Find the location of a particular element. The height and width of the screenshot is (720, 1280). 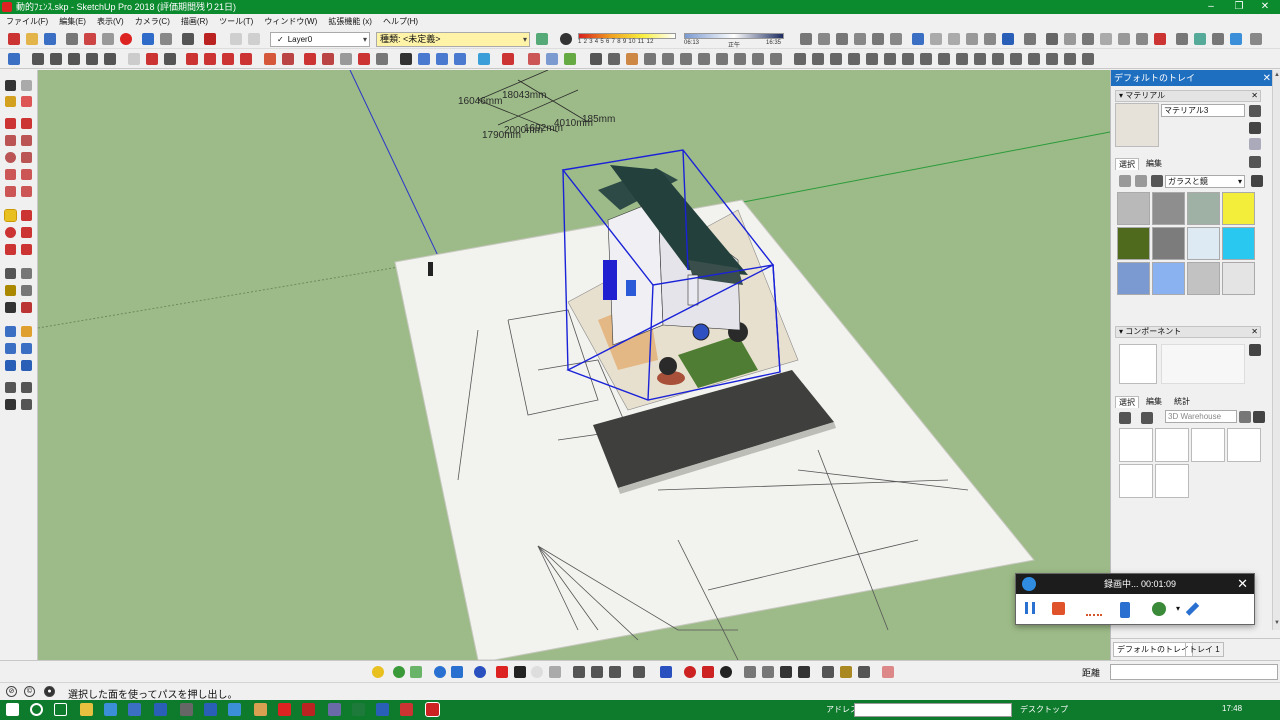

back-view-icon is located at coordinates (878, 39).